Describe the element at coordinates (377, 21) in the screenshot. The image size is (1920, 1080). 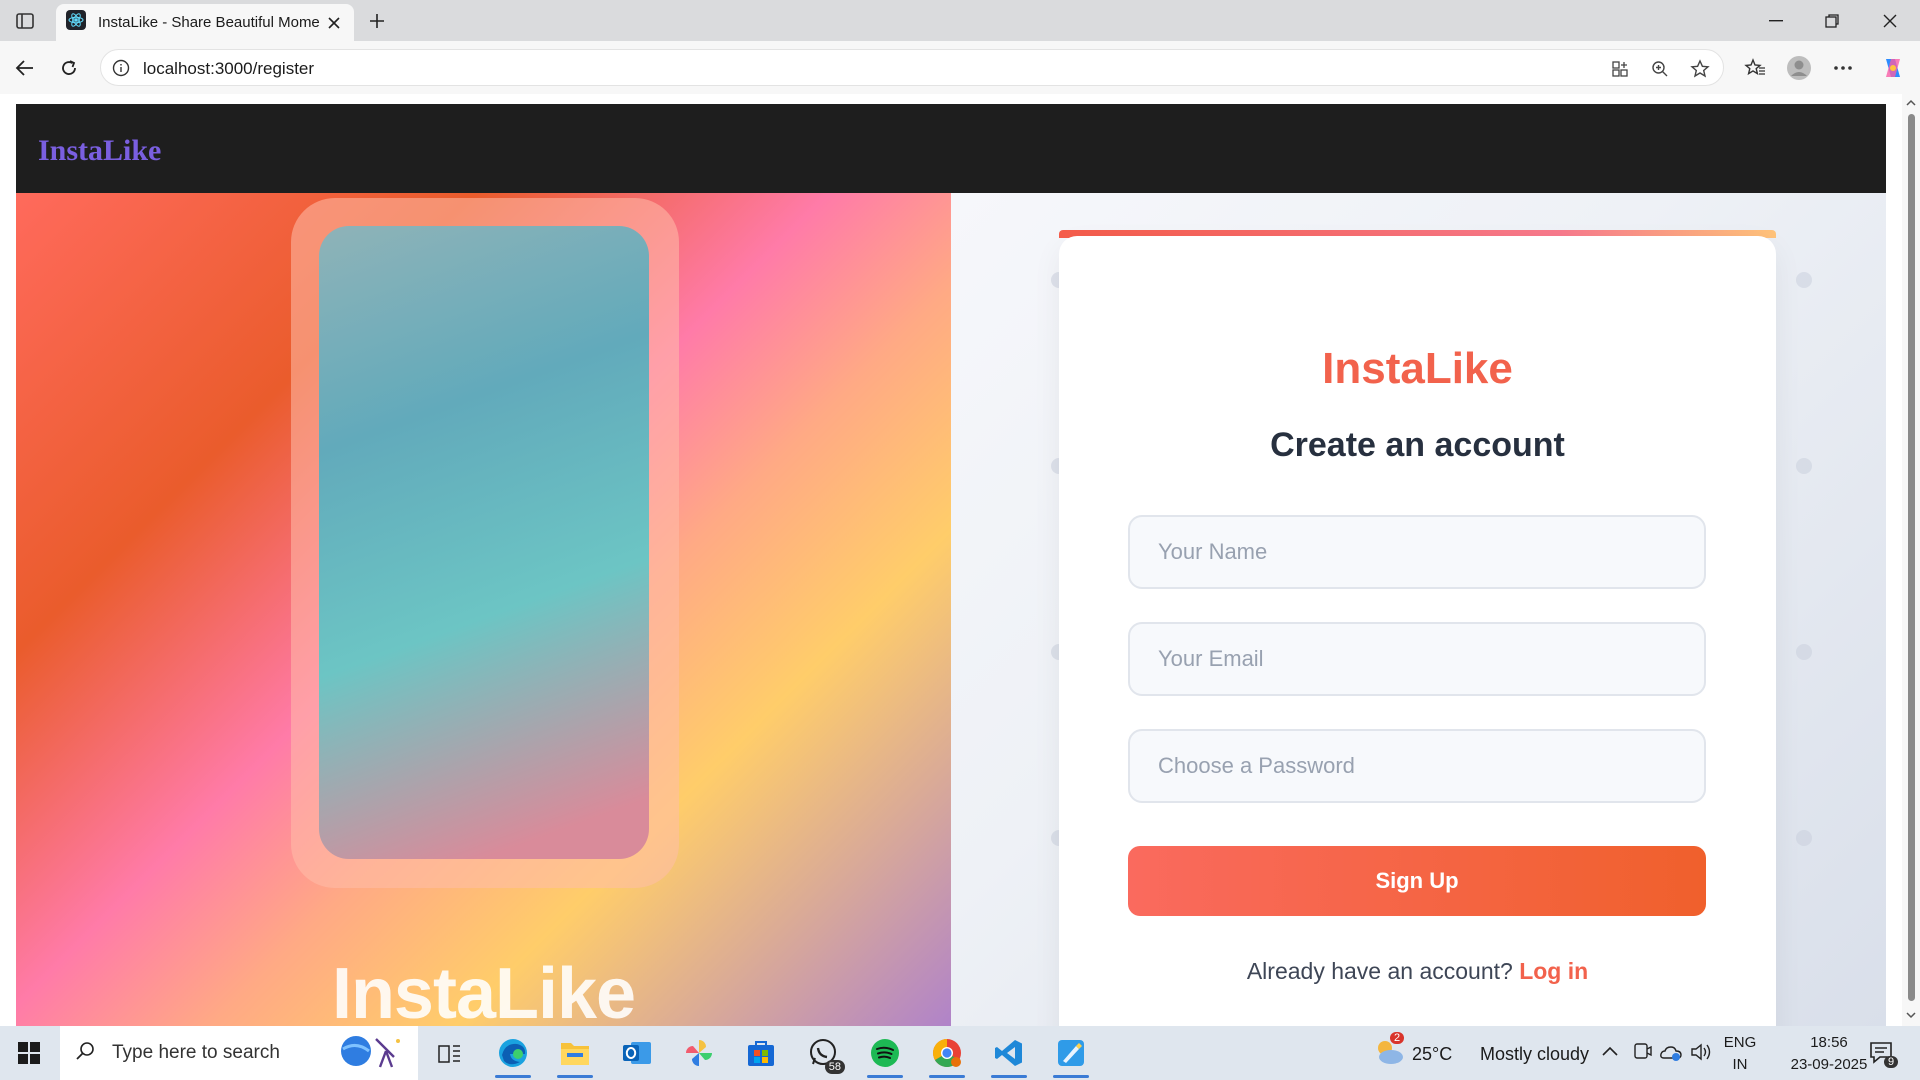
I see `new-tab-button` at that location.